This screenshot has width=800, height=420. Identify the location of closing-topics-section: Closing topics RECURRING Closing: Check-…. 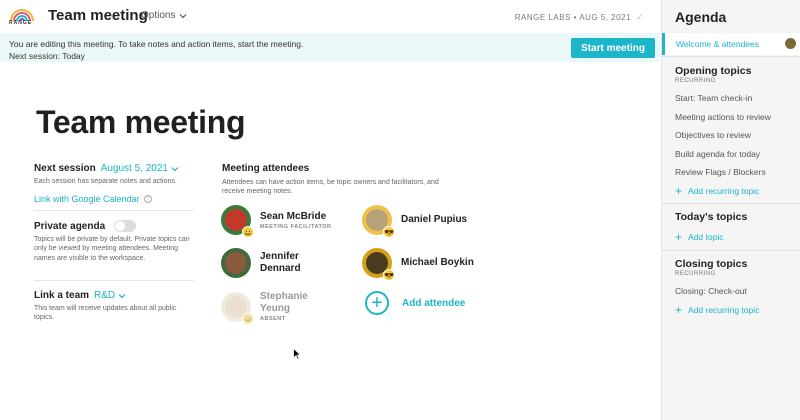
(735, 288).